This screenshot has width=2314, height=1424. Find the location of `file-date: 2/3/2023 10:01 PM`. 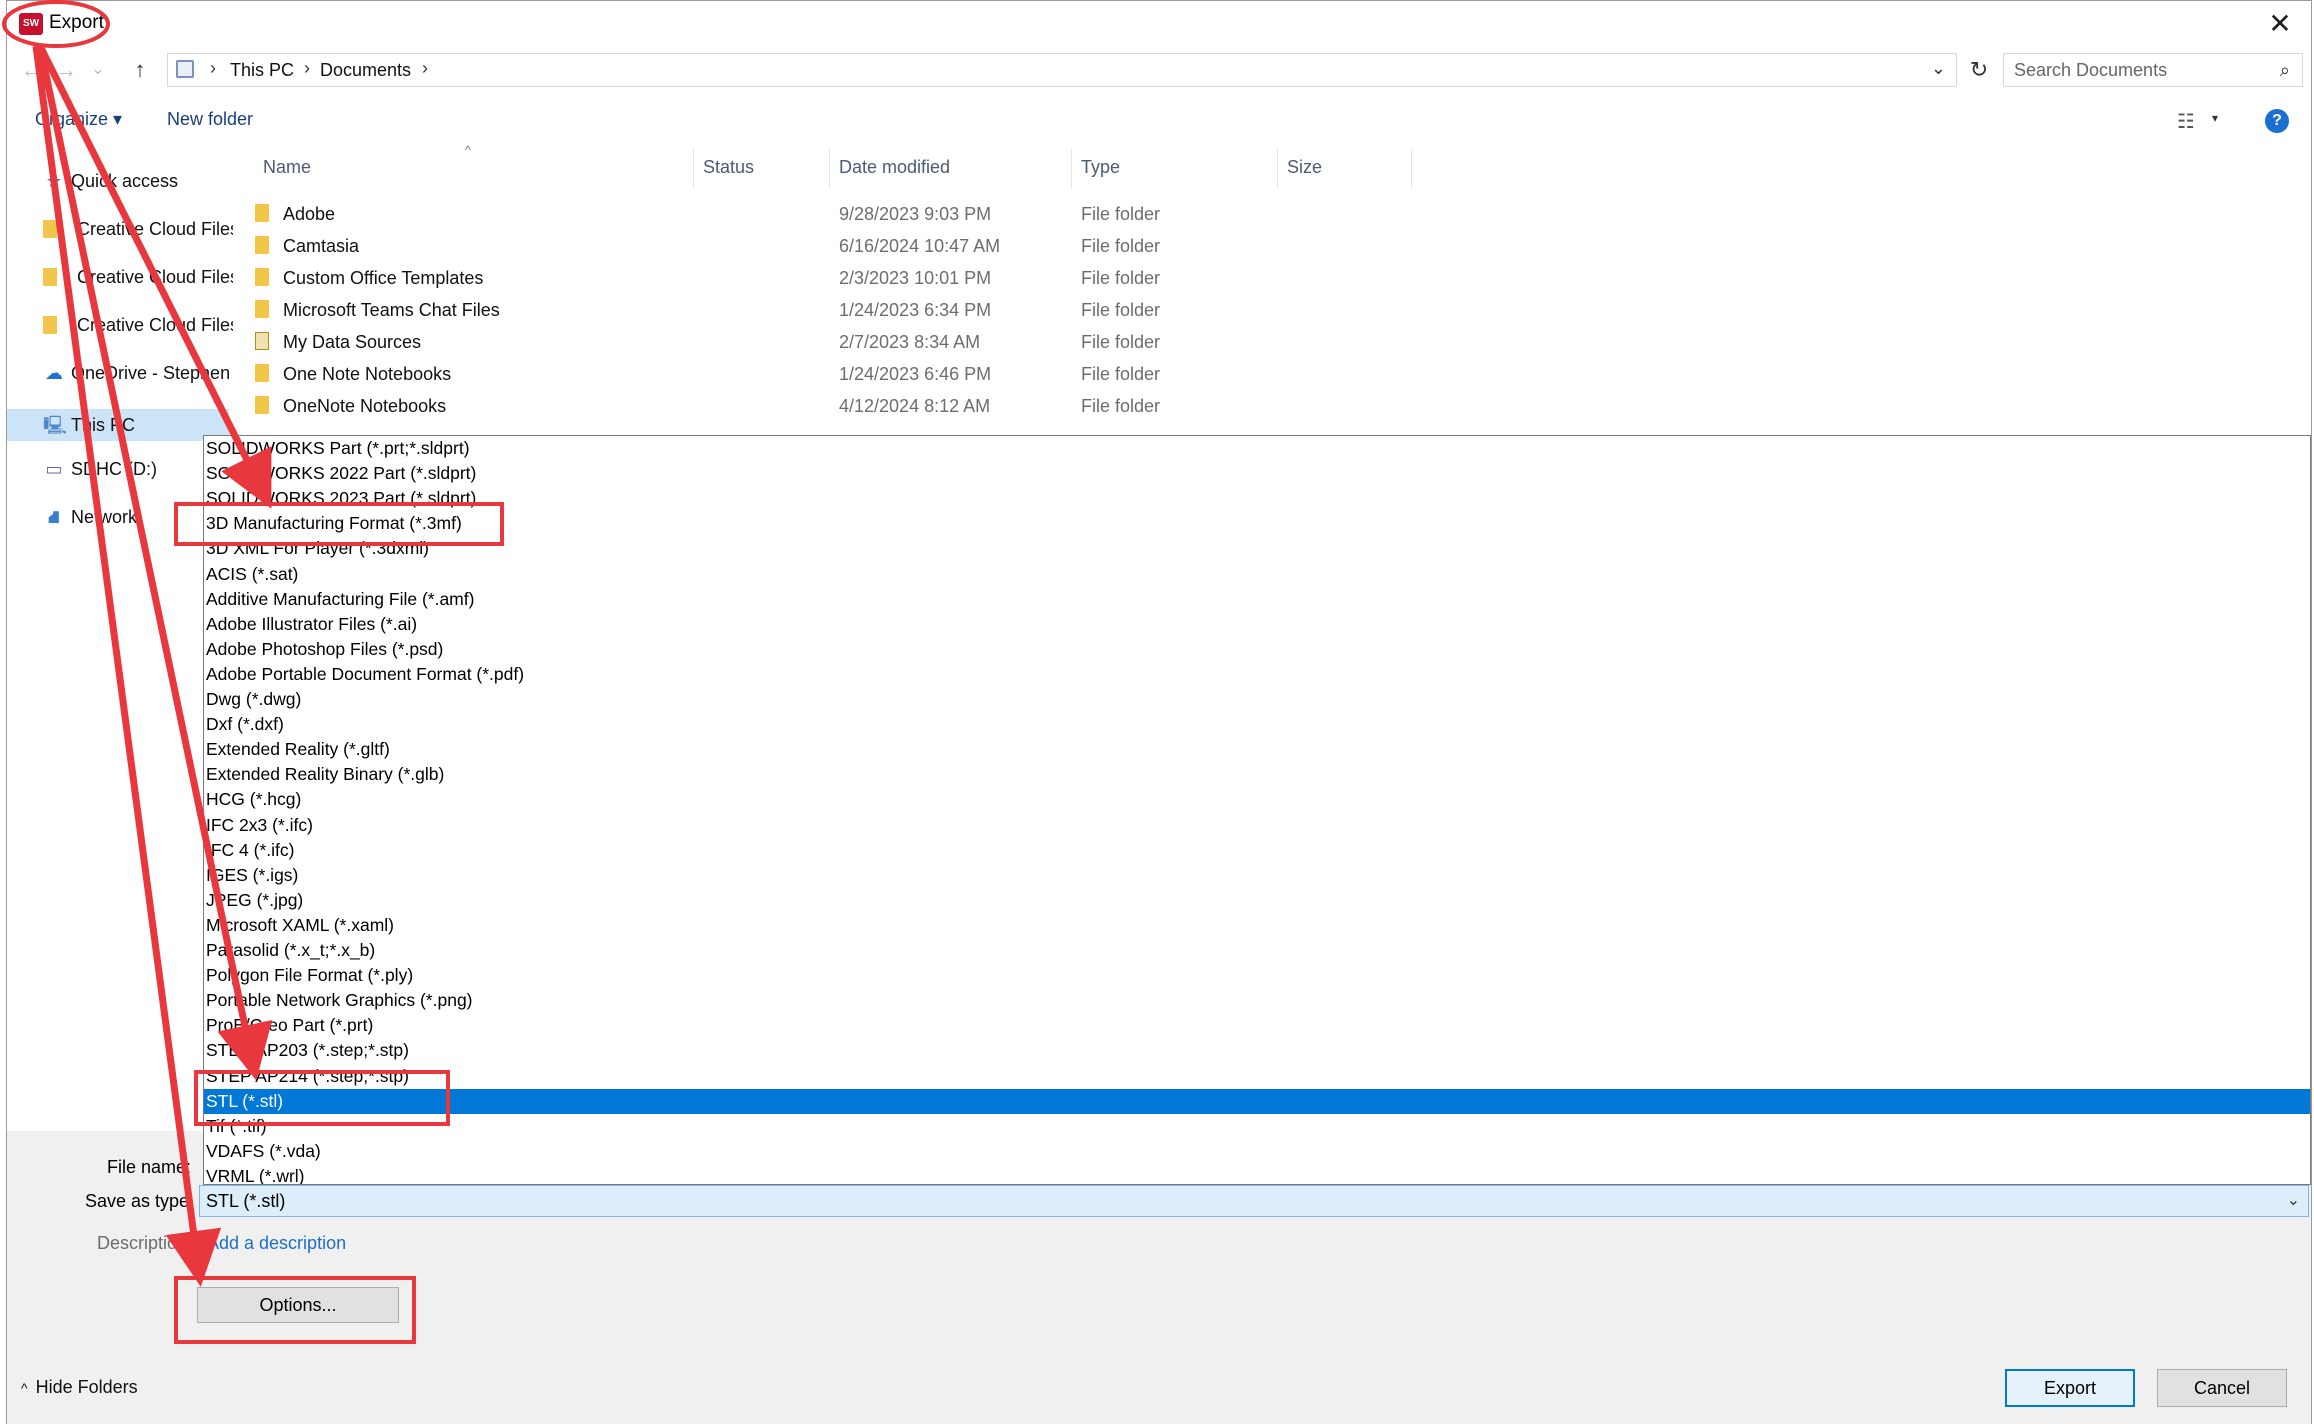

file-date: 2/3/2023 10:01 PM is located at coordinates (915, 278).